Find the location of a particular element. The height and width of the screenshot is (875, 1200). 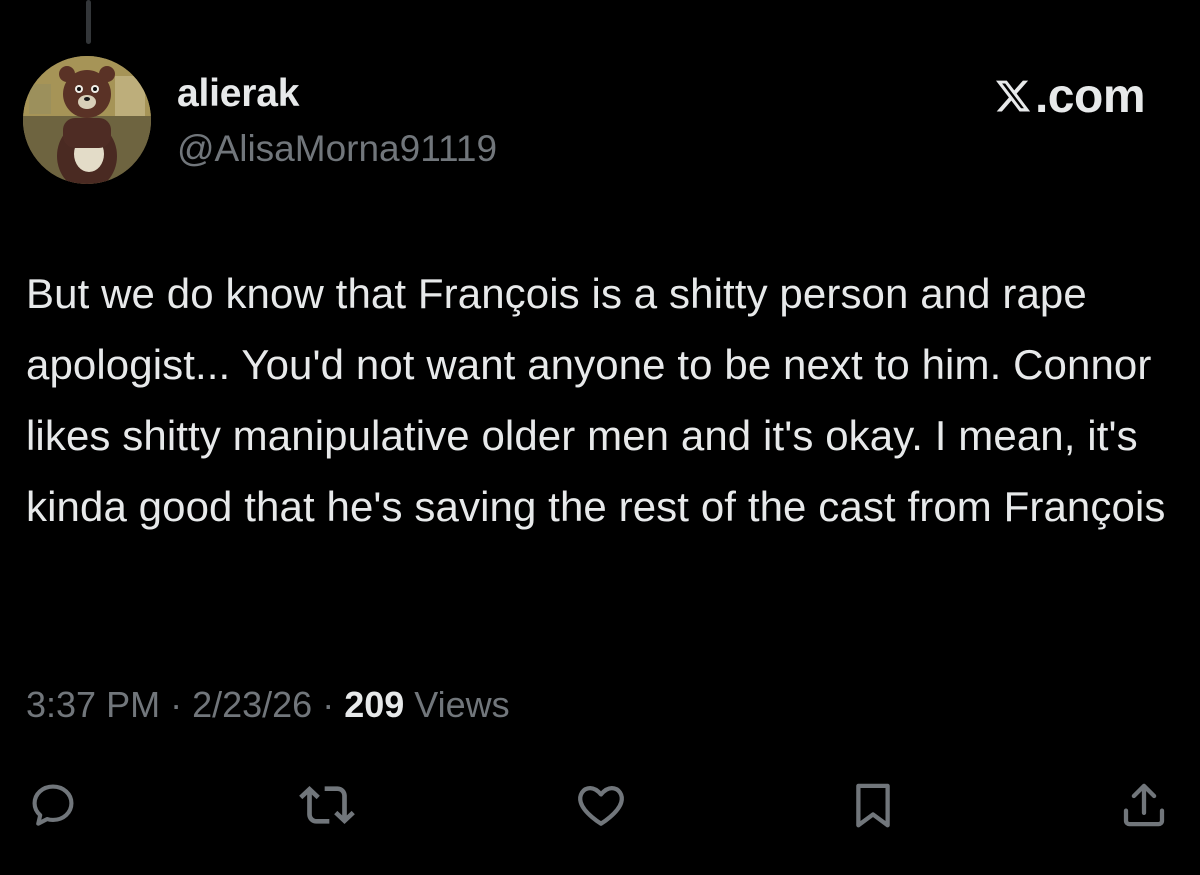

repost-button is located at coordinates (327, 805).